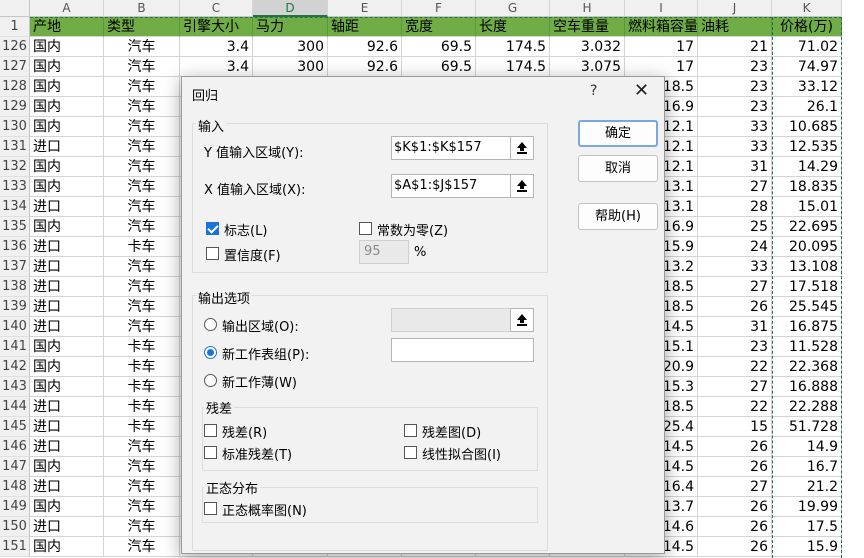 This screenshot has height=558, width=864. I want to click on table-cell: 16.7, so click(807, 467).